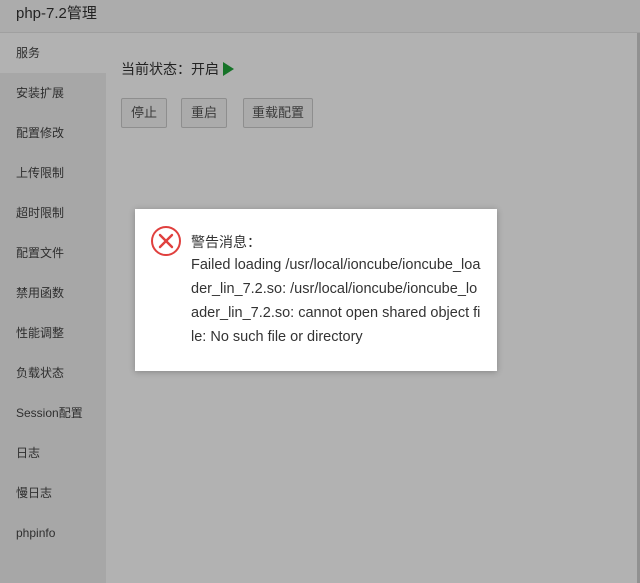 The image size is (640, 583). What do you see at coordinates (166, 241) in the screenshot?
I see `error-circle-x-icon` at bounding box center [166, 241].